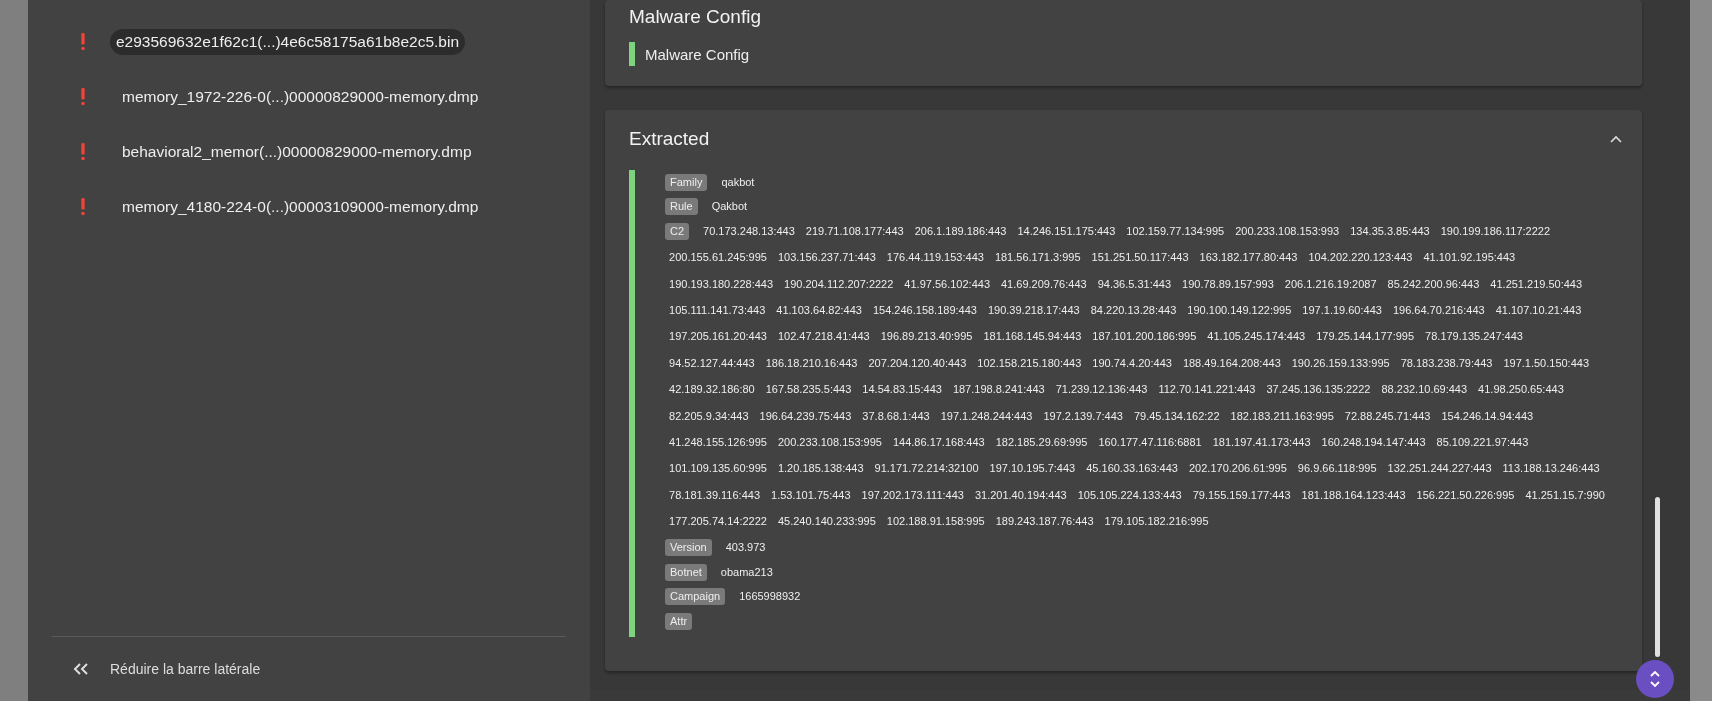 The height and width of the screenshot is (701, 1712). I want to click on c2-address: 196.64.70.216:443, so click(1438, 310).